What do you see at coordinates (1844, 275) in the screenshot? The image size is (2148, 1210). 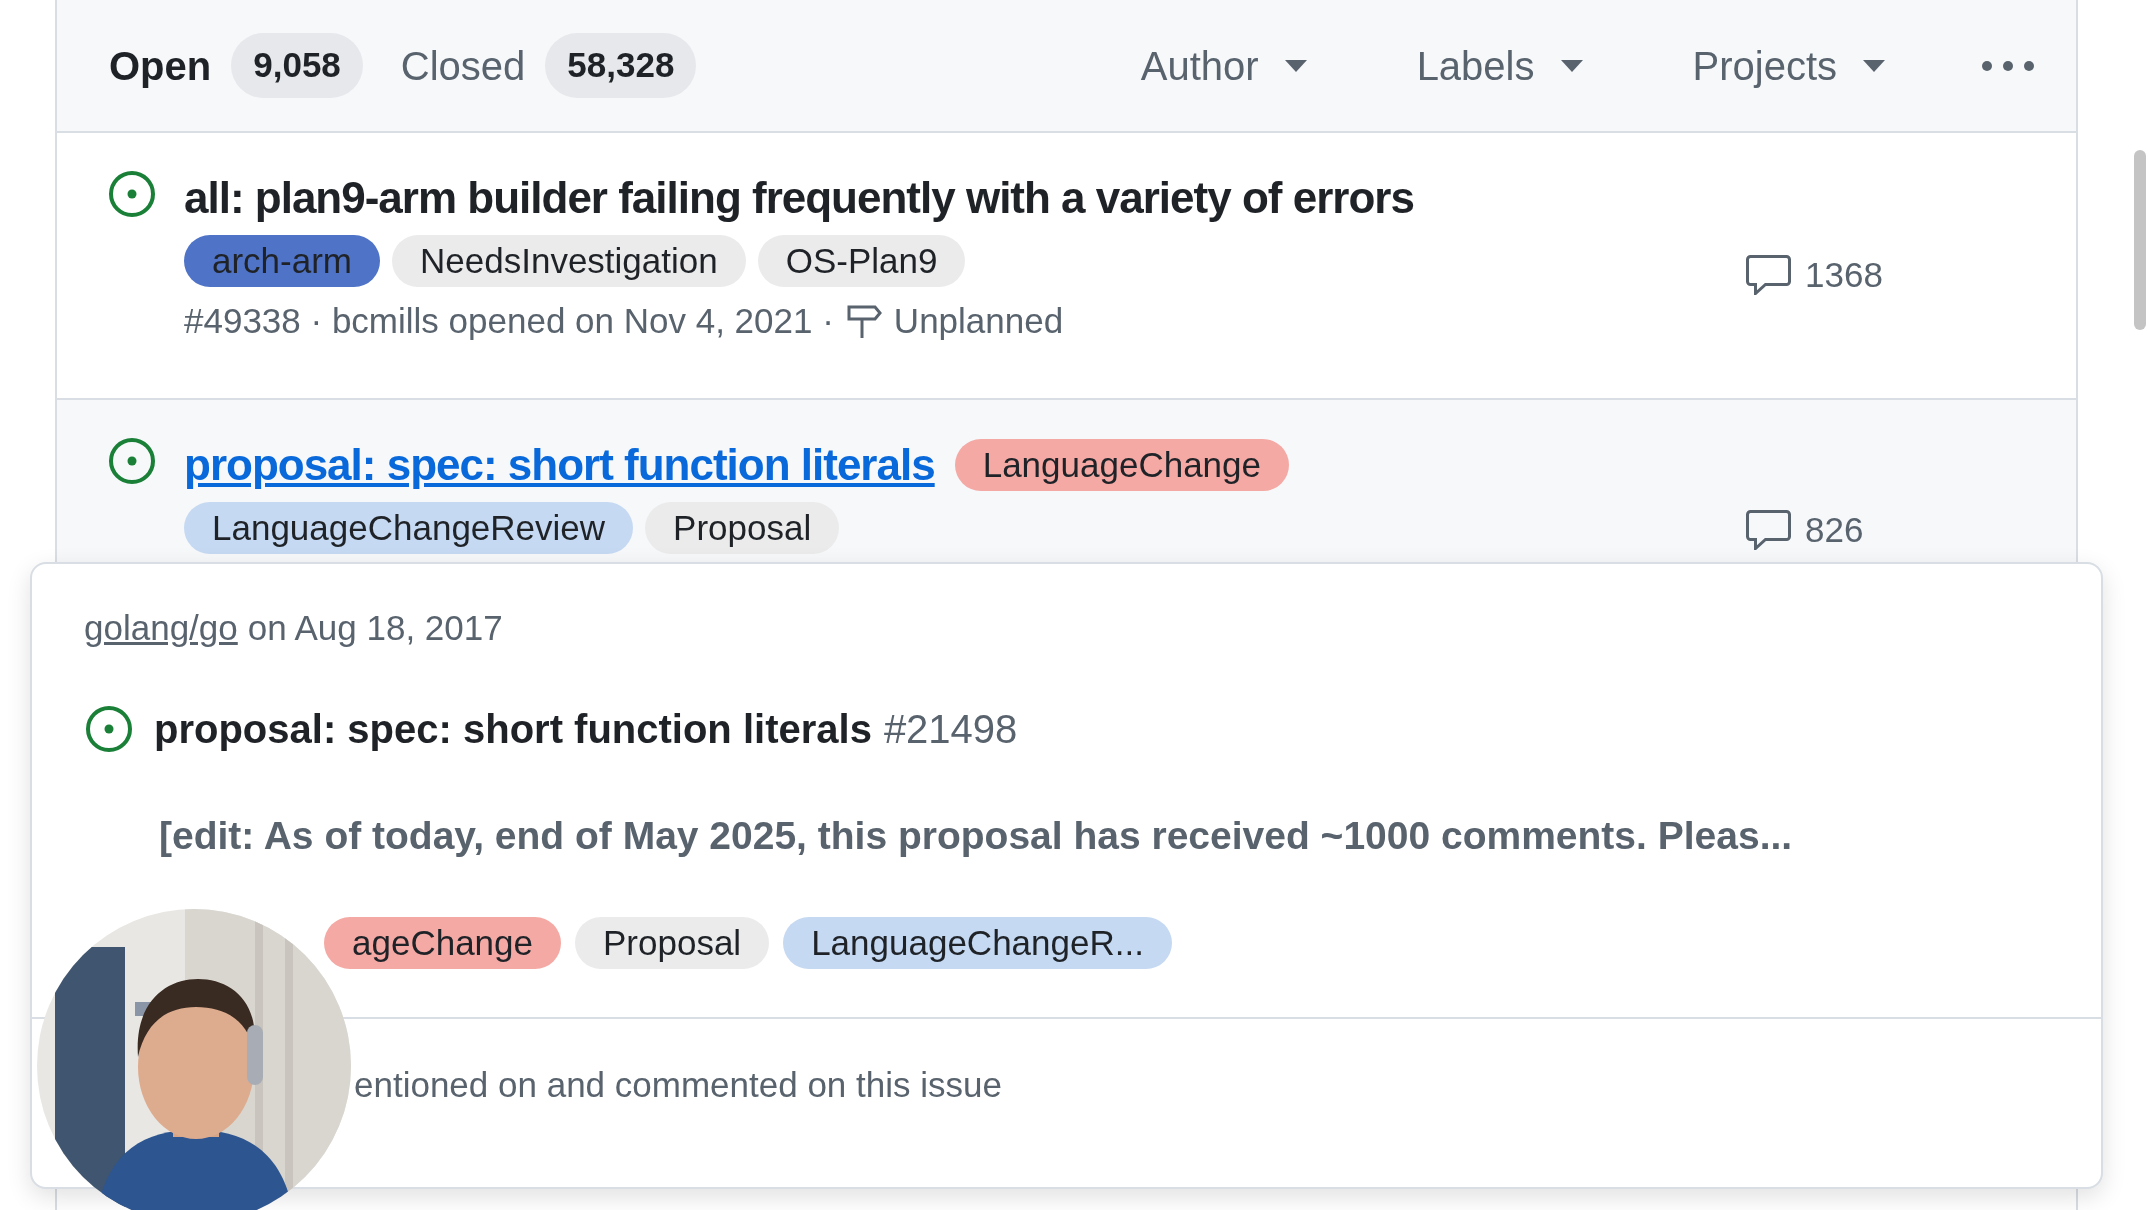 I see `comment-count: 1368` at bounding box center [1844, 275].